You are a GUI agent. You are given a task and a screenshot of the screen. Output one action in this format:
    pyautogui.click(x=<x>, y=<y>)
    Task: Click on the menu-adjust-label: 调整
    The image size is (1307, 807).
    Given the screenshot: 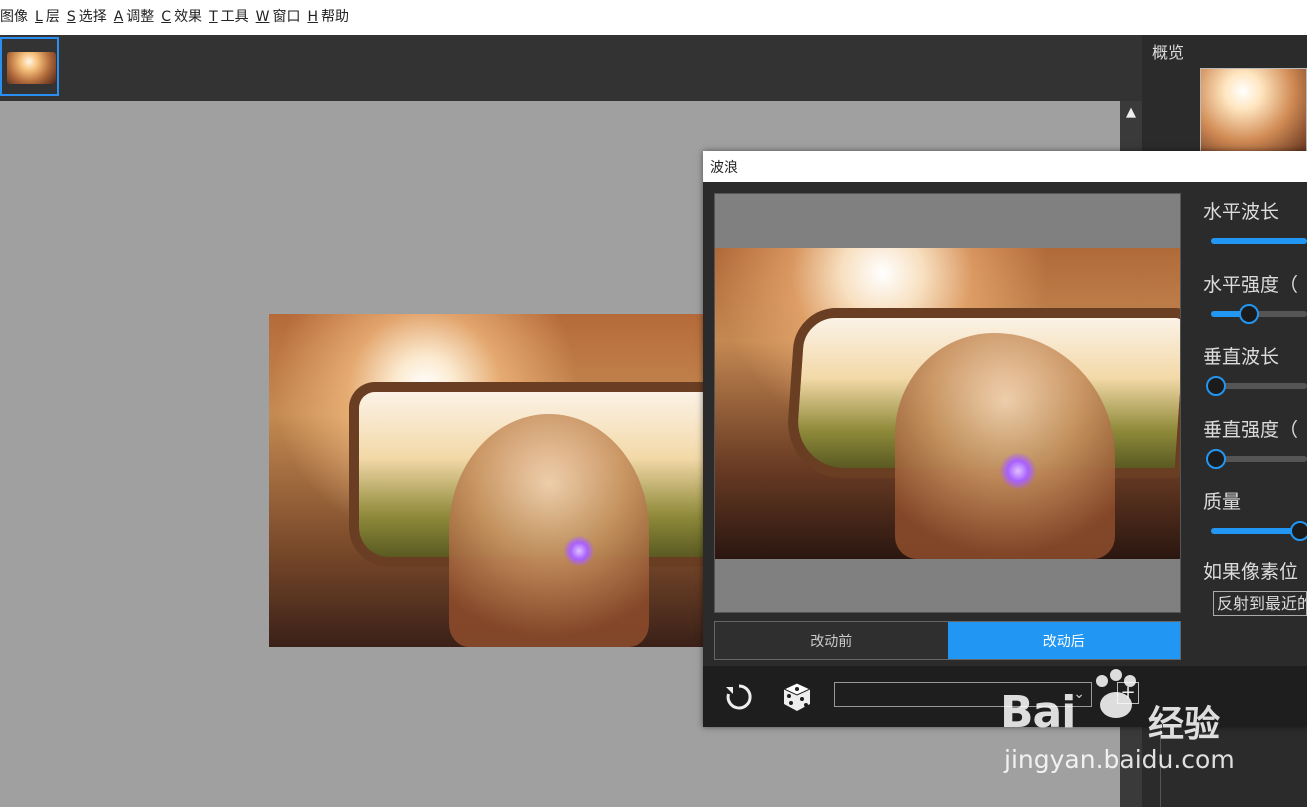 What is the action you would take?
    pyautogui.click(x=140, y=17)
    